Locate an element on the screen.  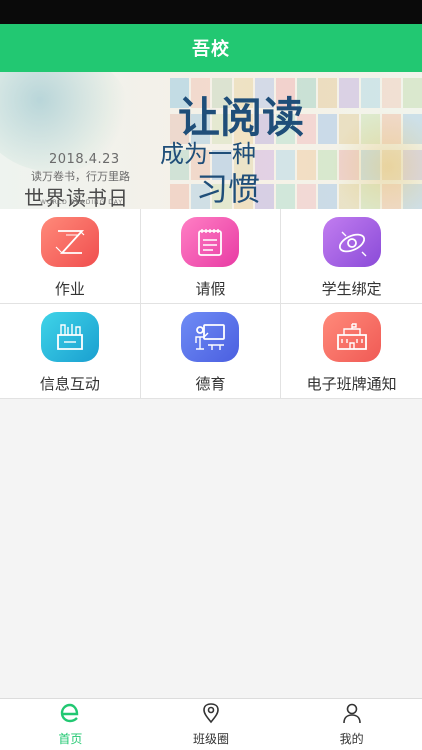
menu-label: 请假 is located at coordinates (210, 289).